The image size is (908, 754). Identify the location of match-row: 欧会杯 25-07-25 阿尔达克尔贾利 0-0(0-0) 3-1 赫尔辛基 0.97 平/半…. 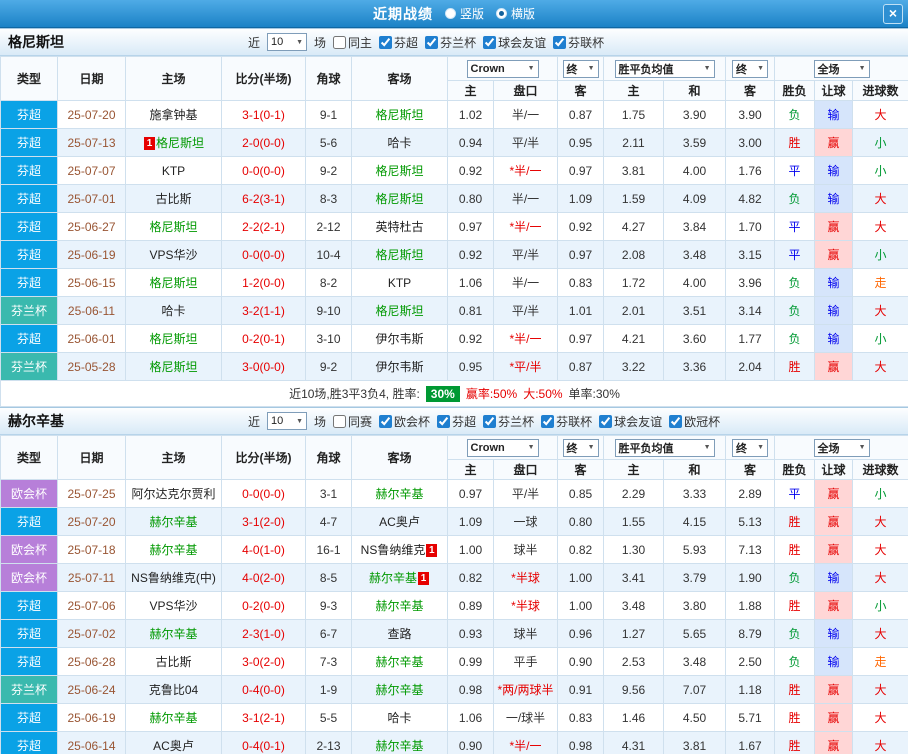
(454, 493).